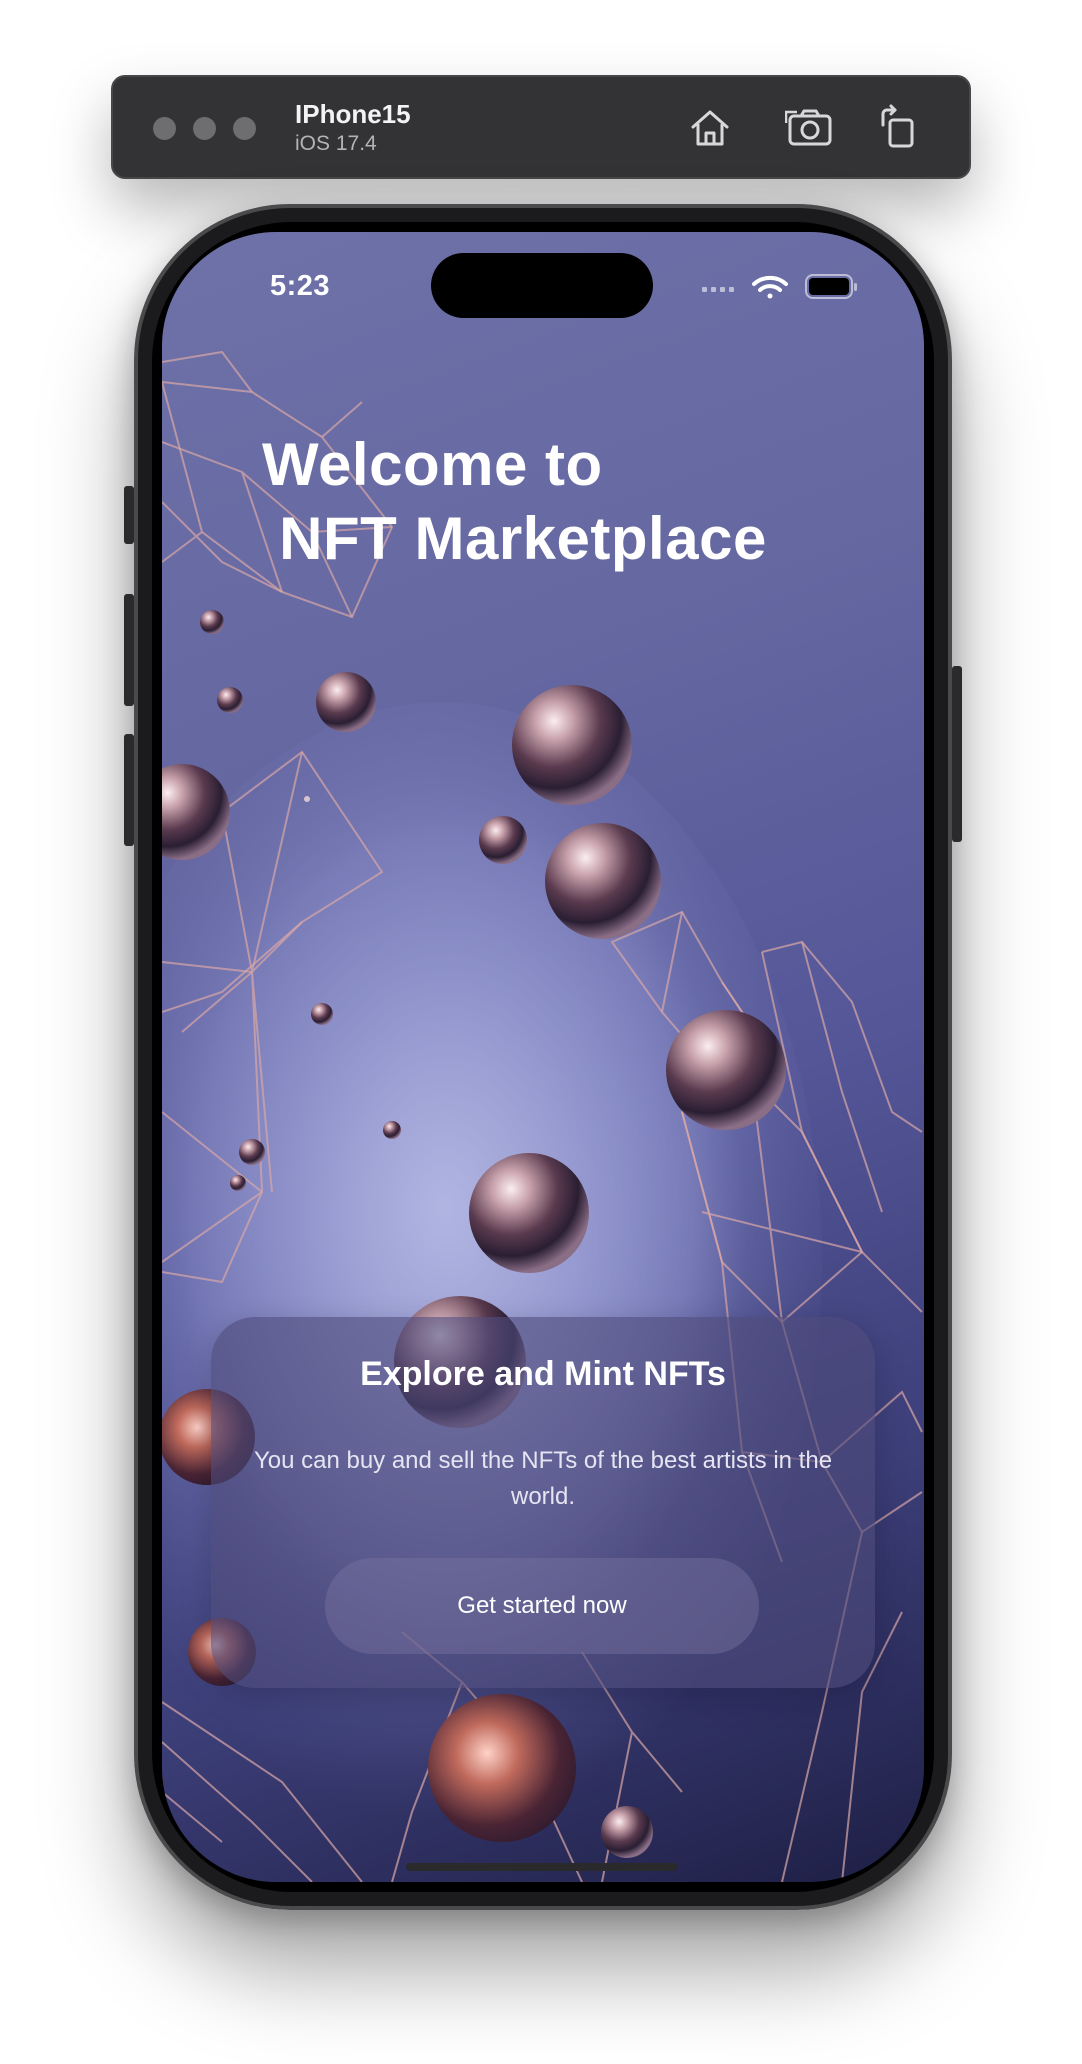 The height and width of the screenshot is (2064, 1082). Describe the element at coordinates (129, 650) in the screenshot. I see `volume-up-button` at that location.